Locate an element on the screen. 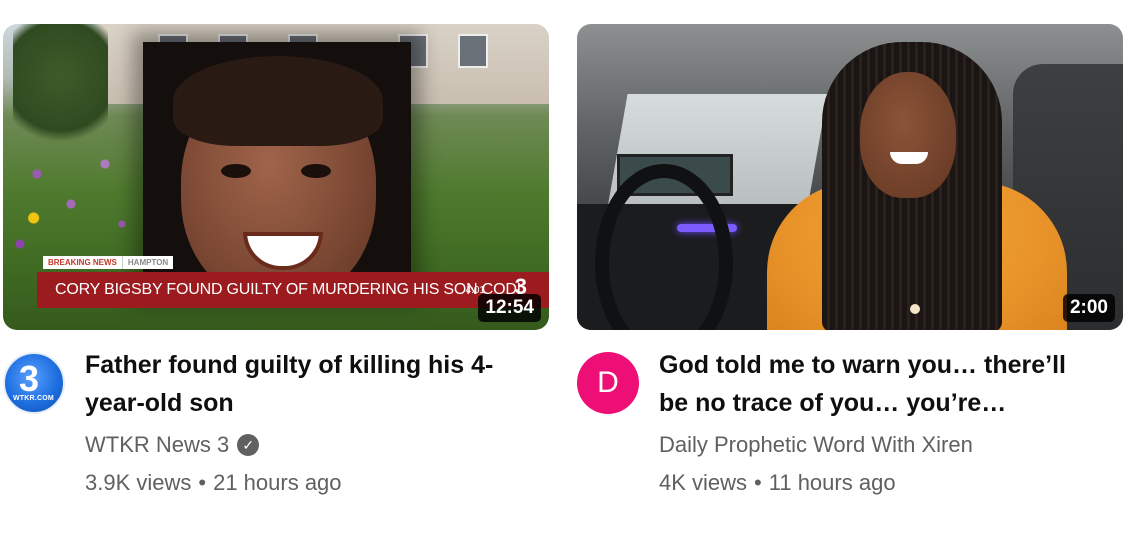 The width and height of the screenshot is (1125, 545). upload-age: 11 hours ago is located at coordinates (832, 482).